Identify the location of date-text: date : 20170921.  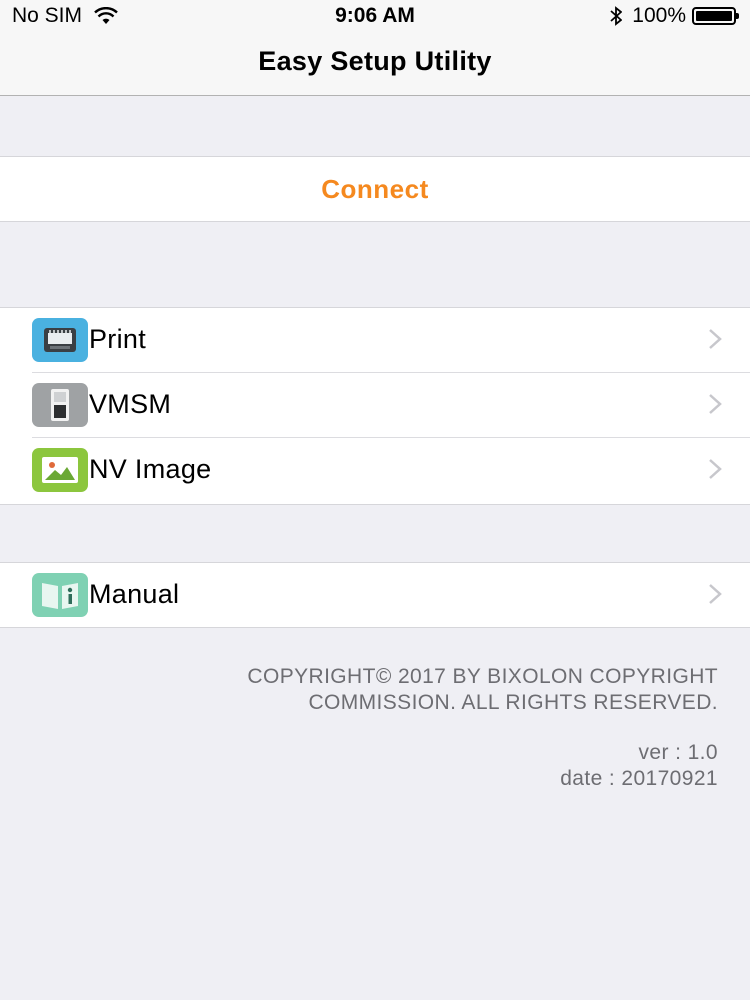
(639, 778).